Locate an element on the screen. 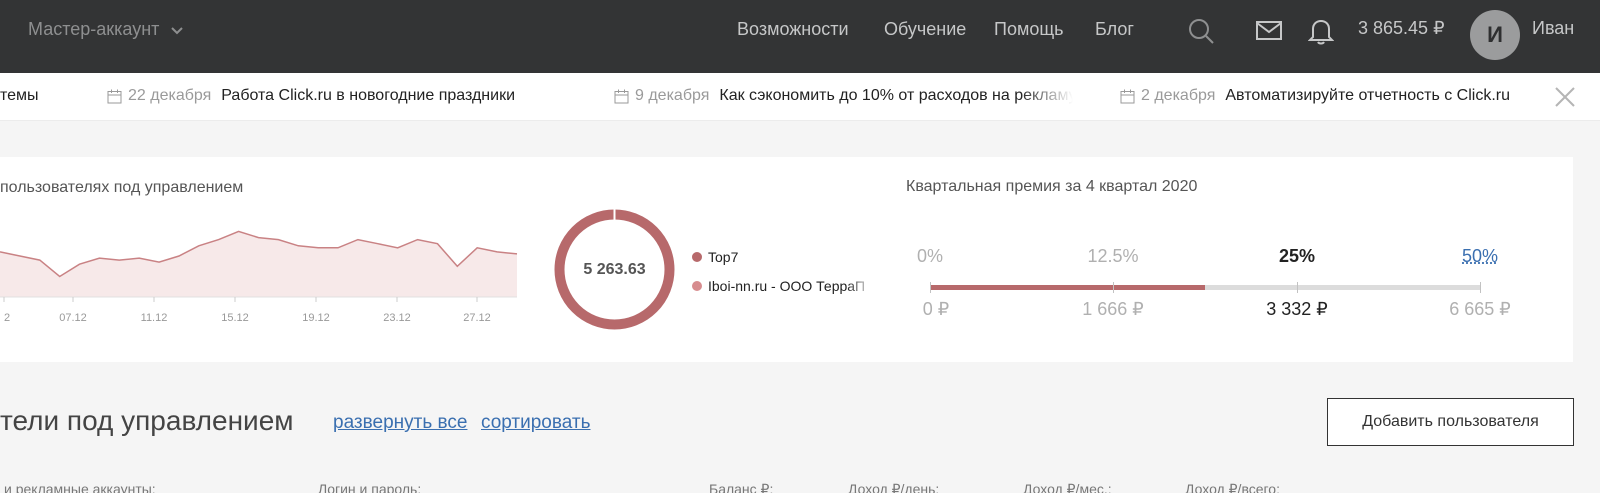  bonus-level-amount: 0 ₽ is located at coordinates (936, 309).